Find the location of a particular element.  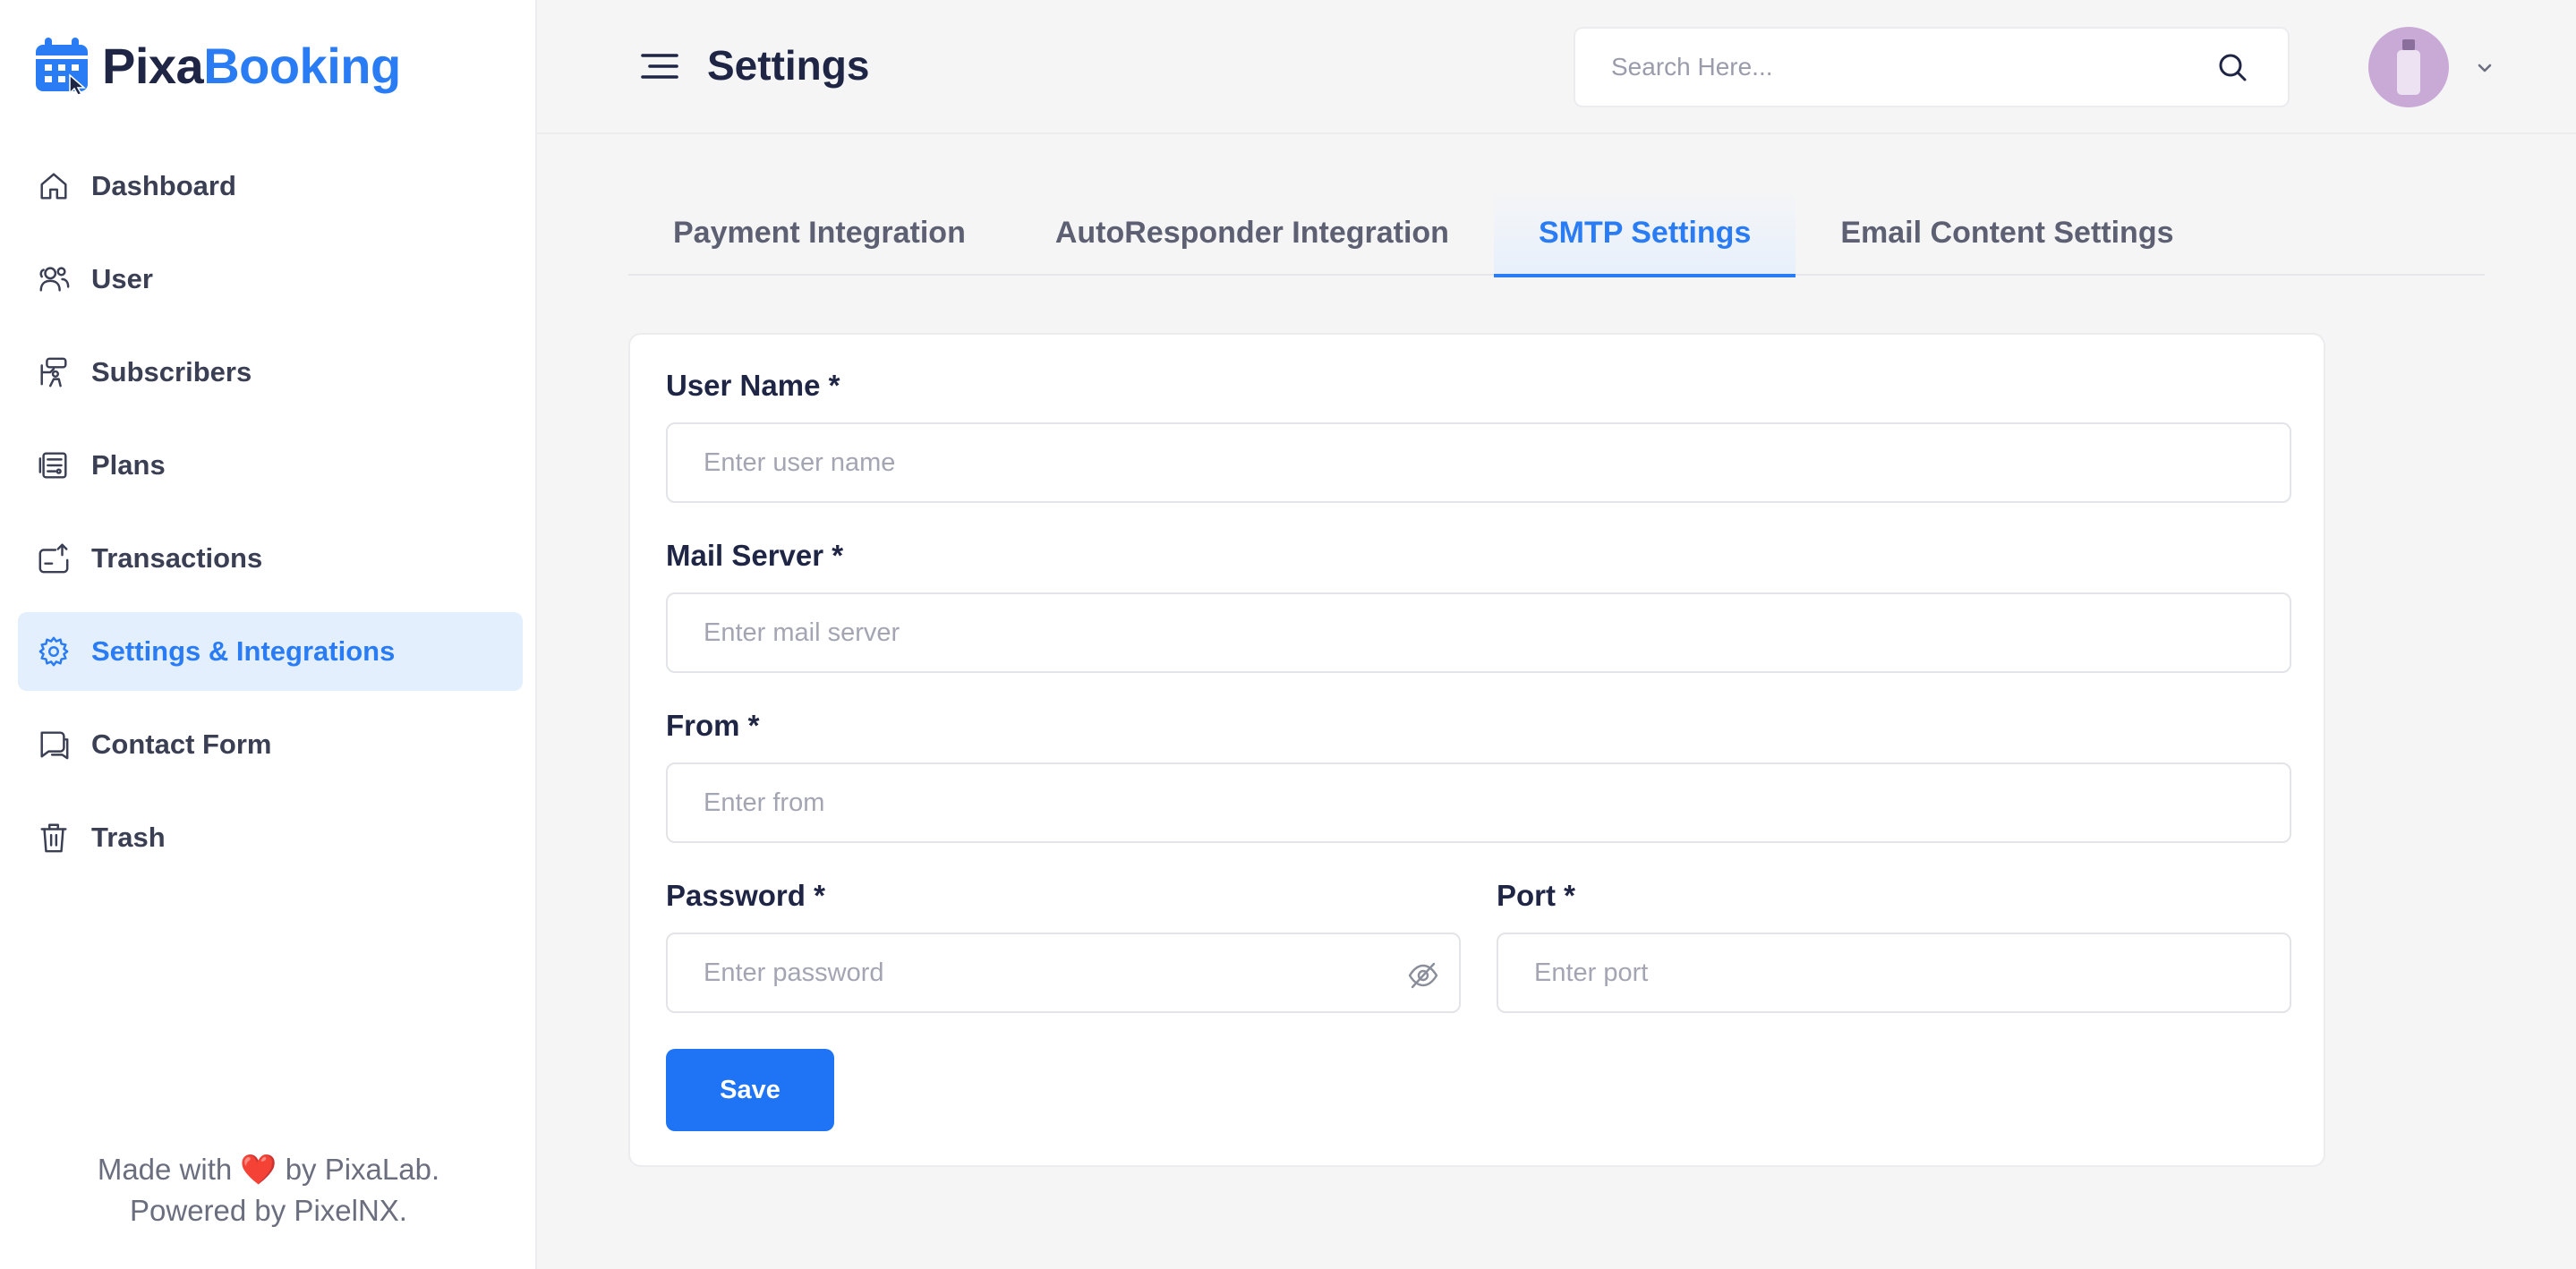

sidebar-item-label: Trash is located at coordinates (128, 838).